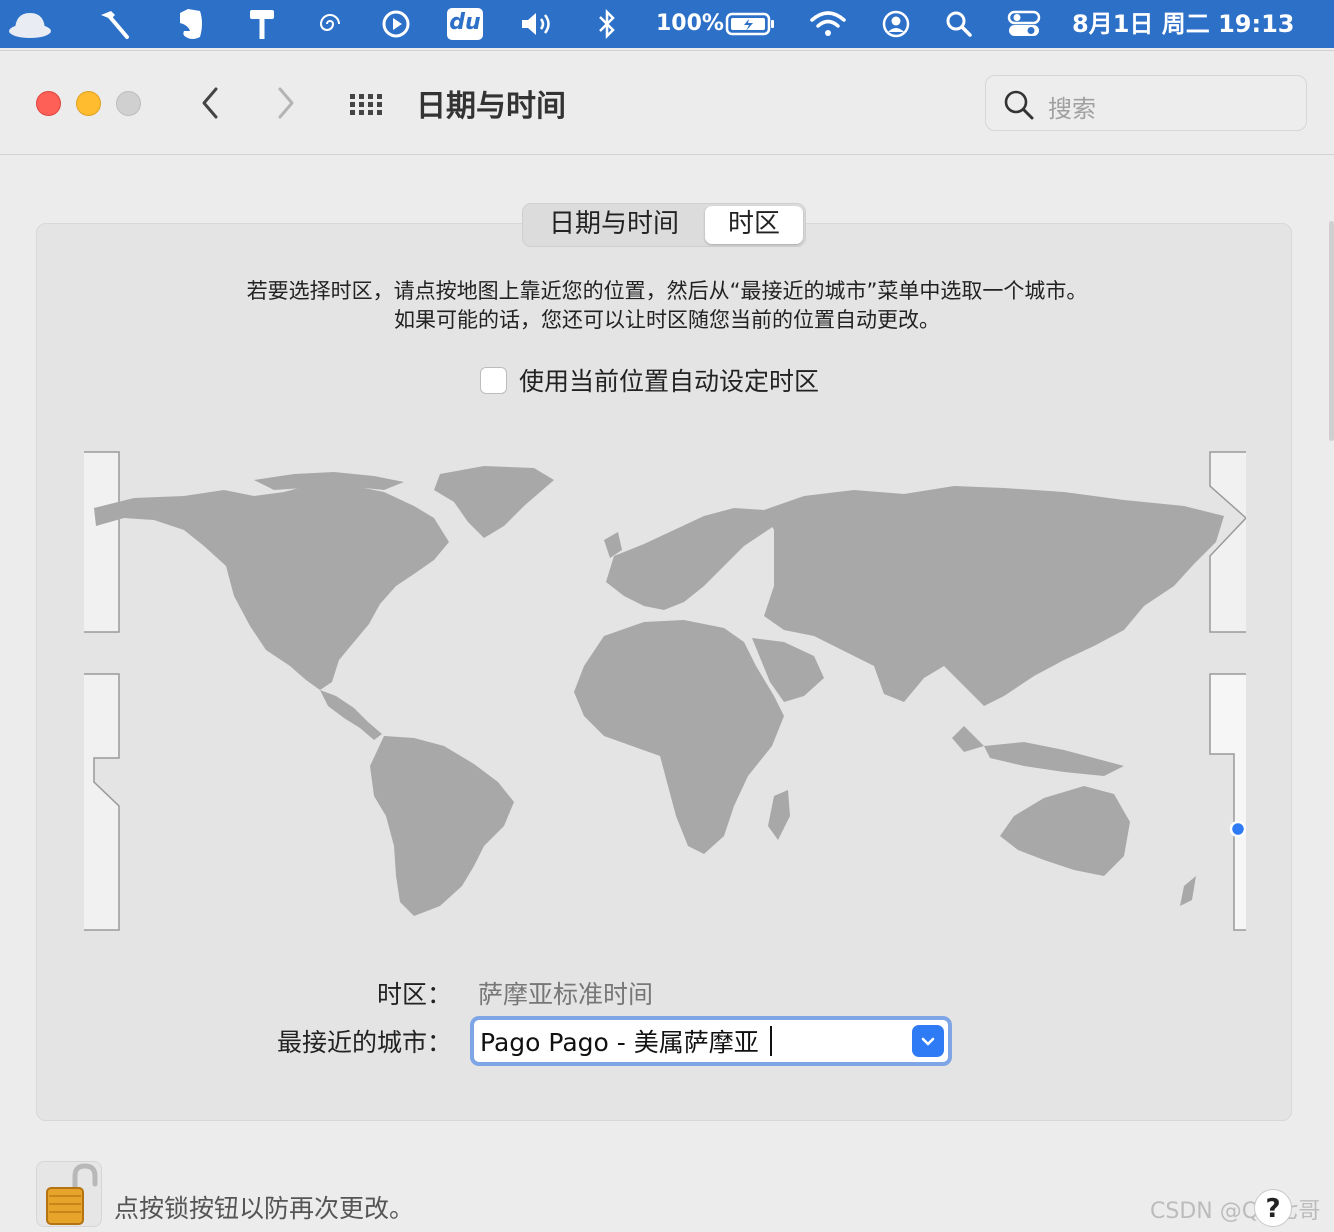  Describe the element at coordinates (566, 994) in the screenshot. I see `timezone-value: 萨摩亚标准时间` at that location.